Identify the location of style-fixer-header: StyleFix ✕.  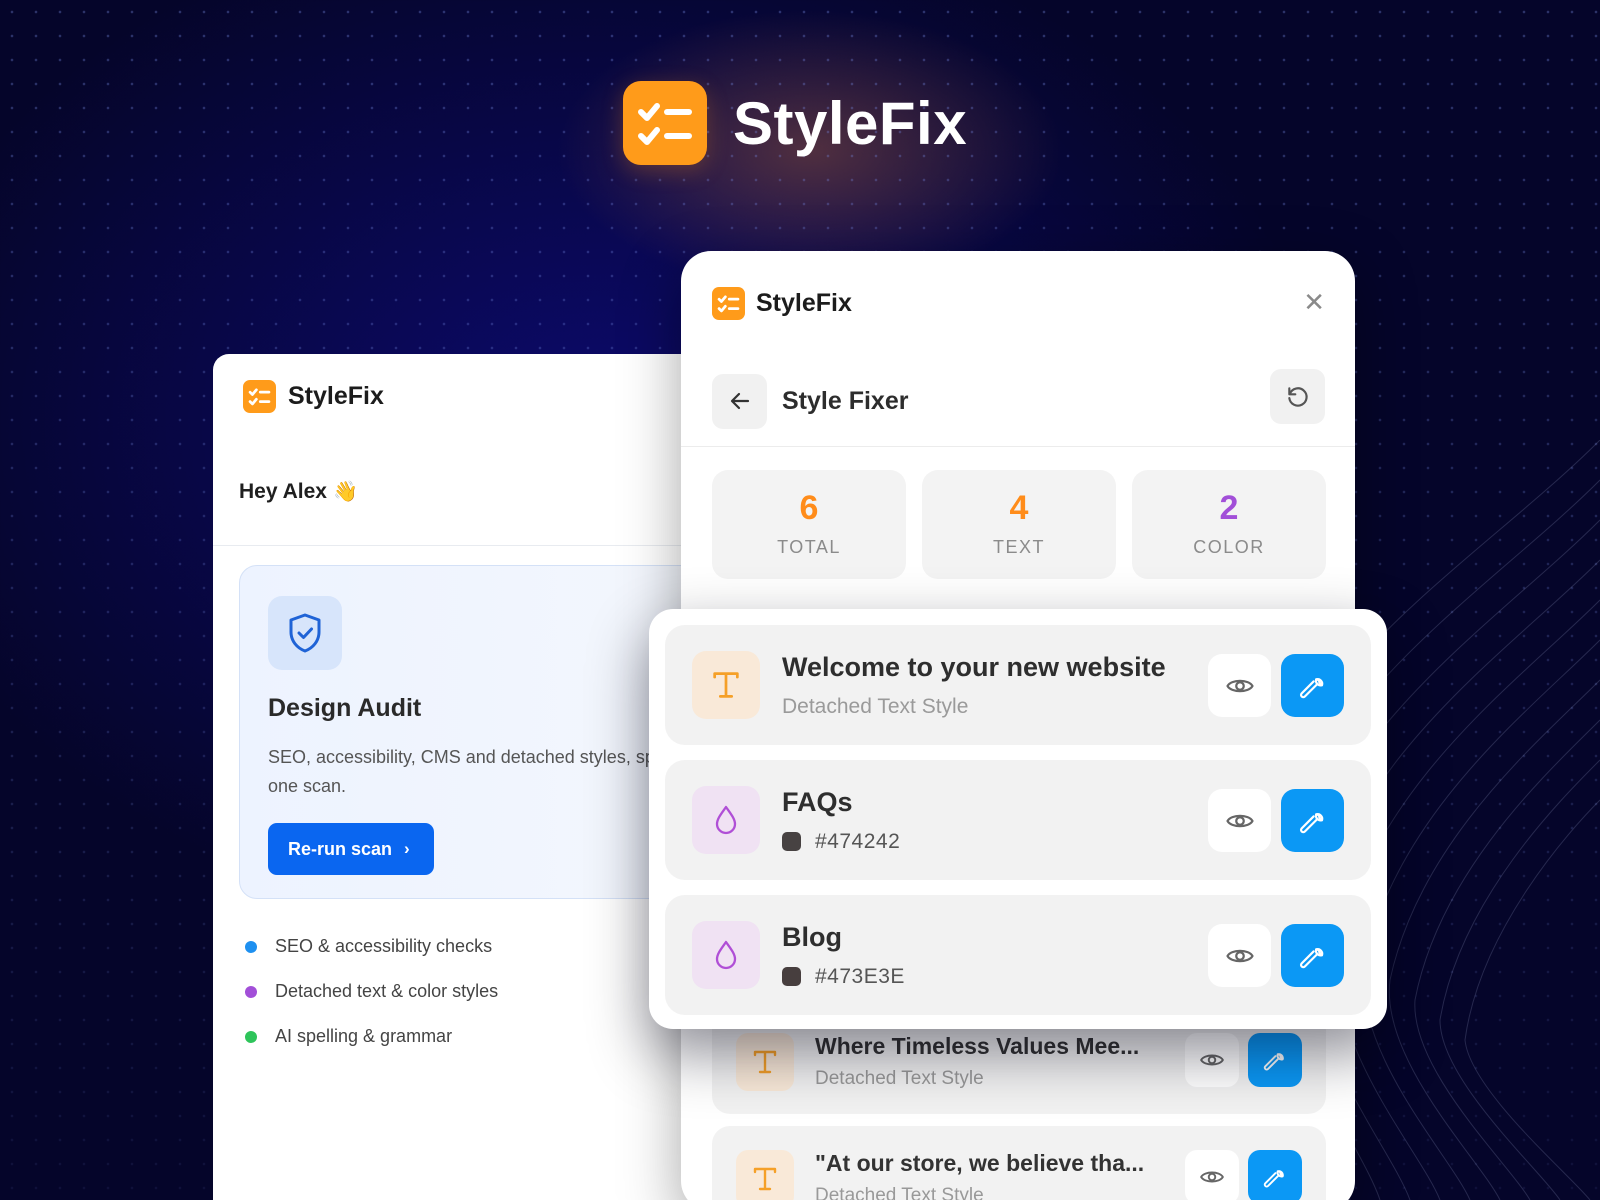
(1018, 303).